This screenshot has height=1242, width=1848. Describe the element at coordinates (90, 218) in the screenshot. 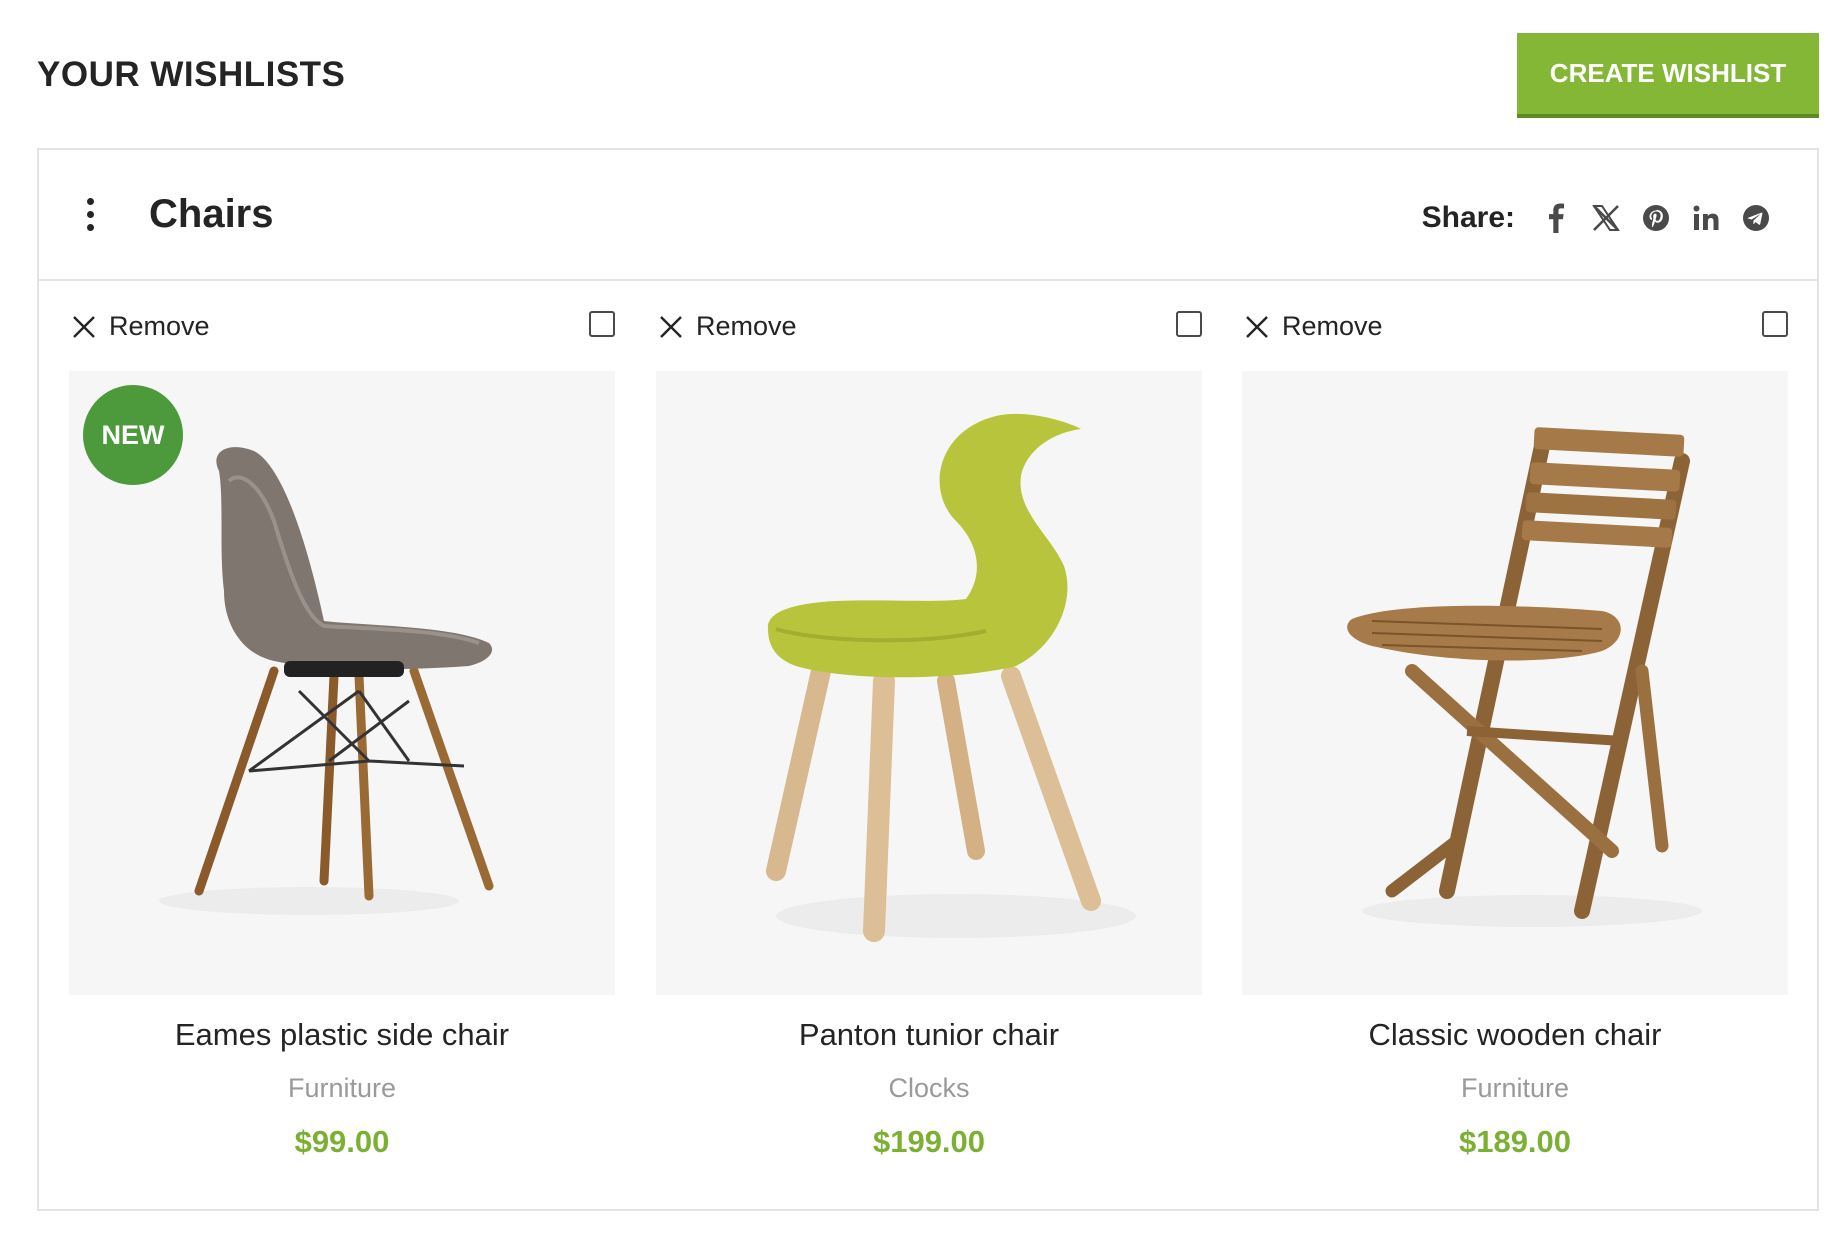

I see `more-options-icon` at that location.